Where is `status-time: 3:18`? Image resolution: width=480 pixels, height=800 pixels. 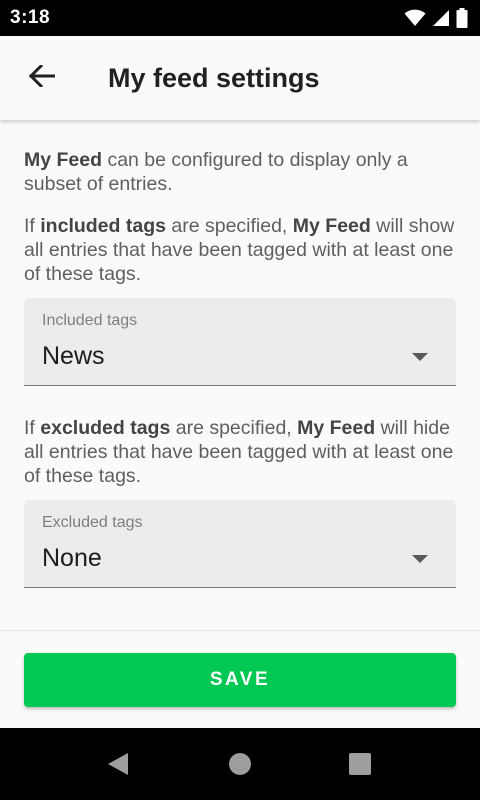
status-time: 3:18 is located at coordinates (30, 17).